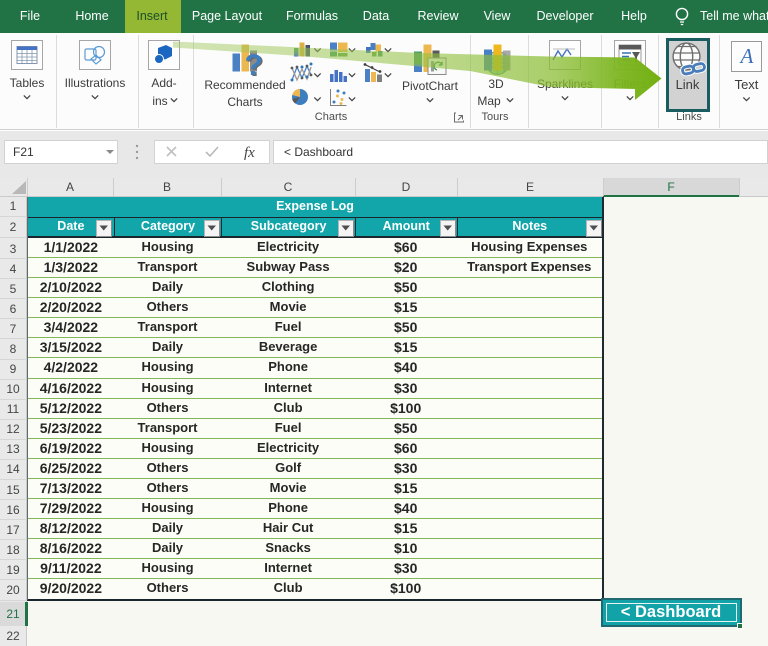  I want to click on svg-text: A, so click(746, 56).